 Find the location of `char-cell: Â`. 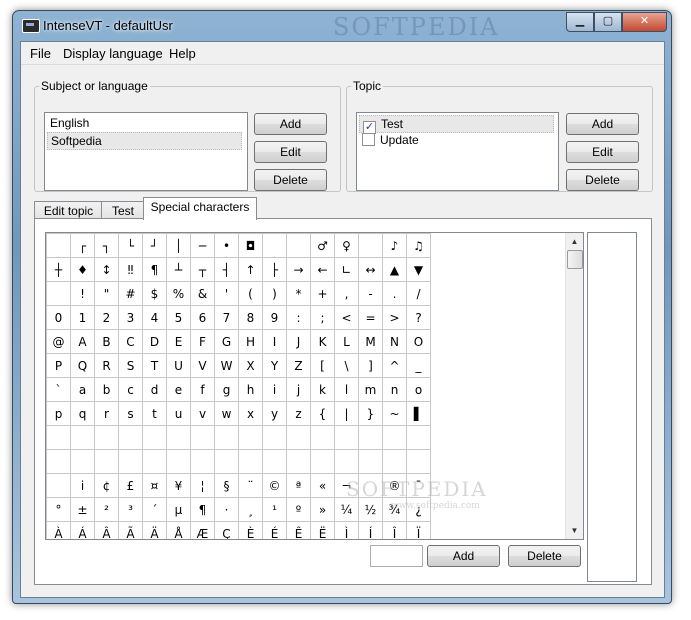

char-cell: Â is located at coordinates (106, 530).